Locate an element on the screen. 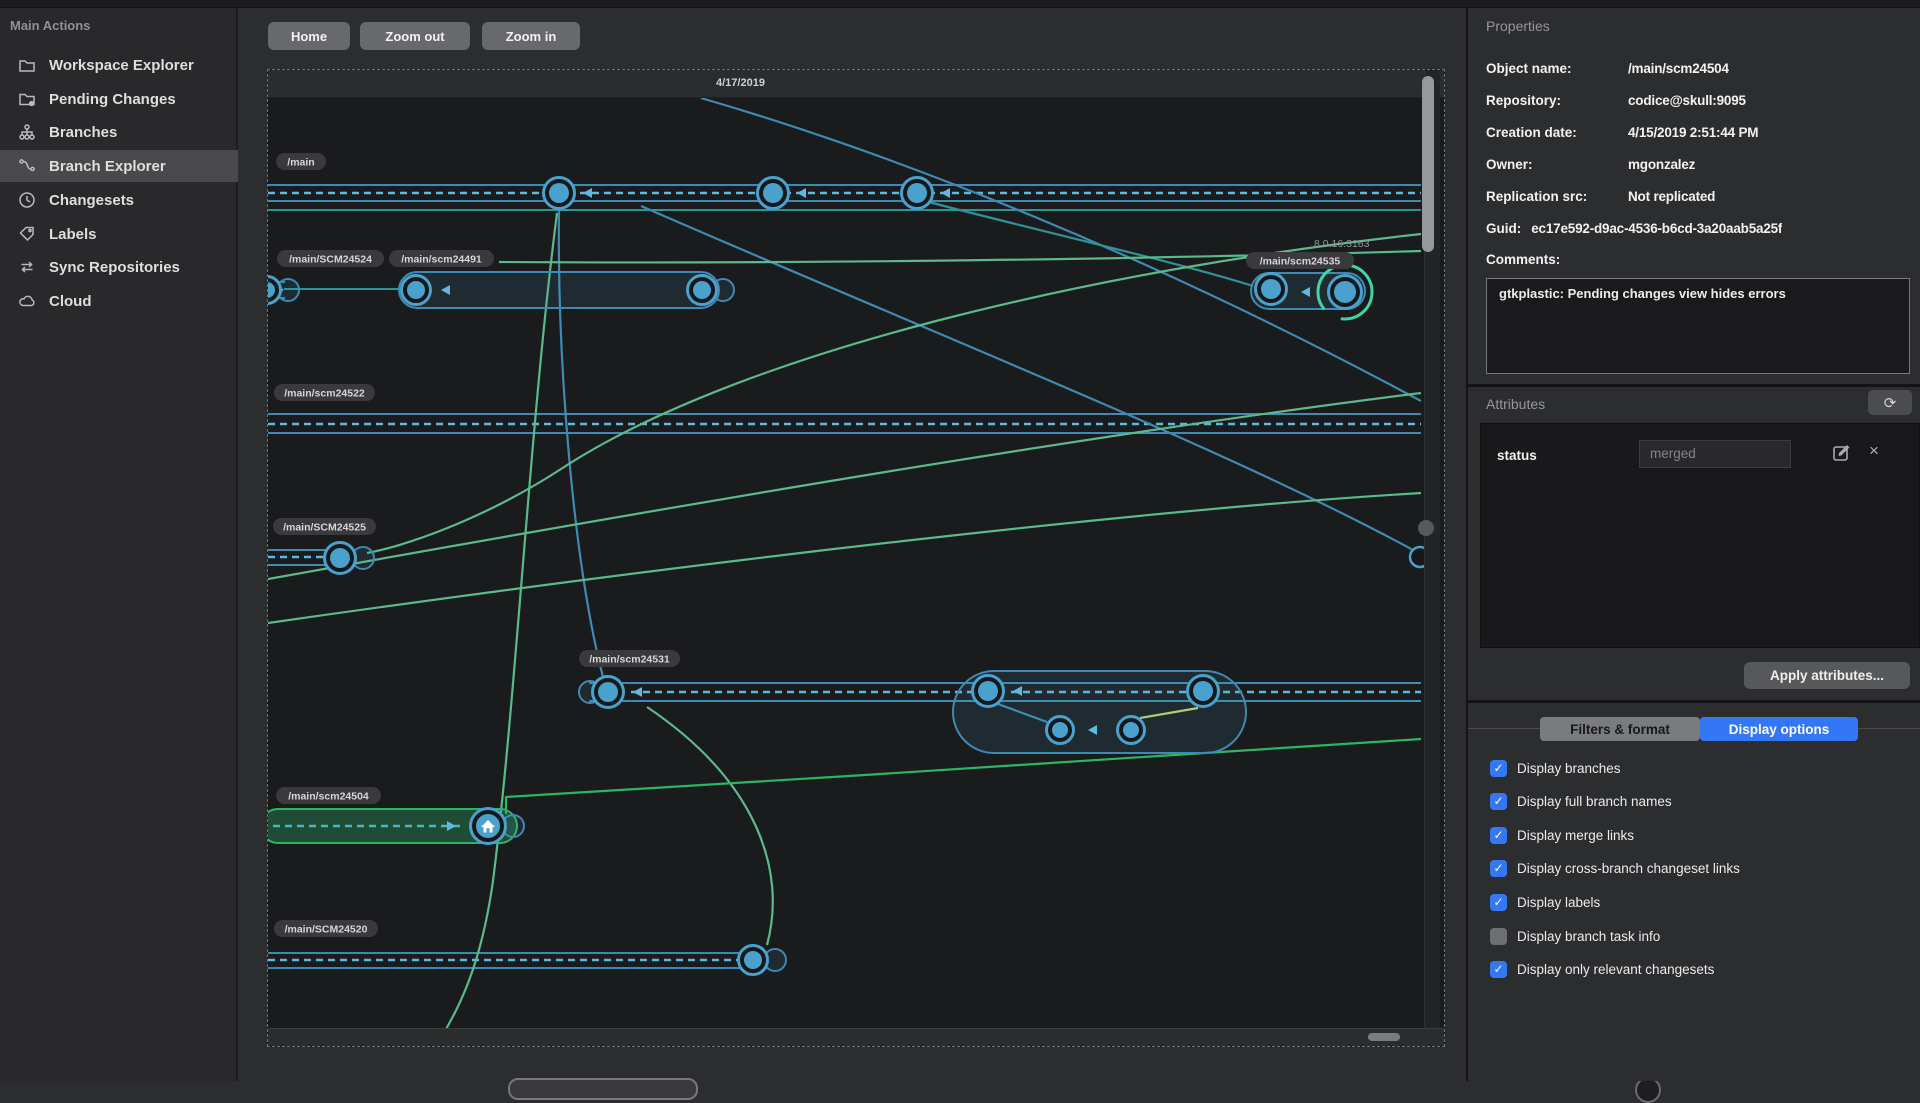 This screenshot has height=1103, width=1920. checkbox-label: Display merge links is located at coordinates (1576, 835).